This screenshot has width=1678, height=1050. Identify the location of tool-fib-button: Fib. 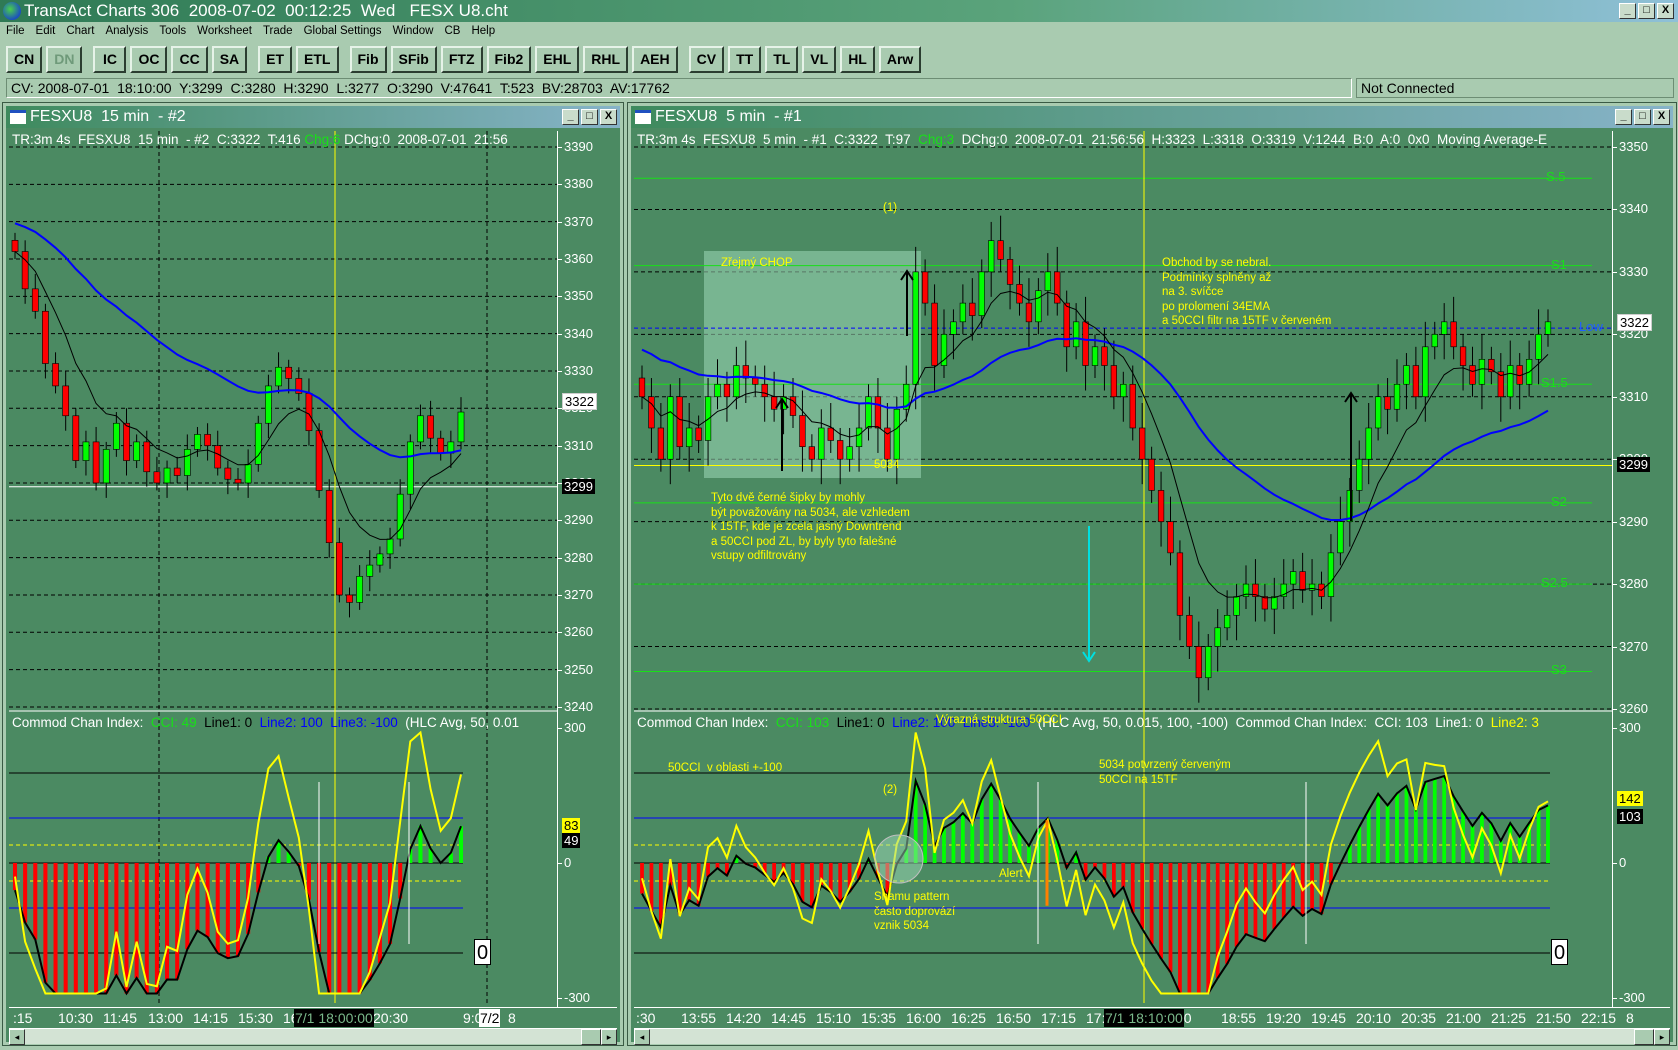
(368, 59).